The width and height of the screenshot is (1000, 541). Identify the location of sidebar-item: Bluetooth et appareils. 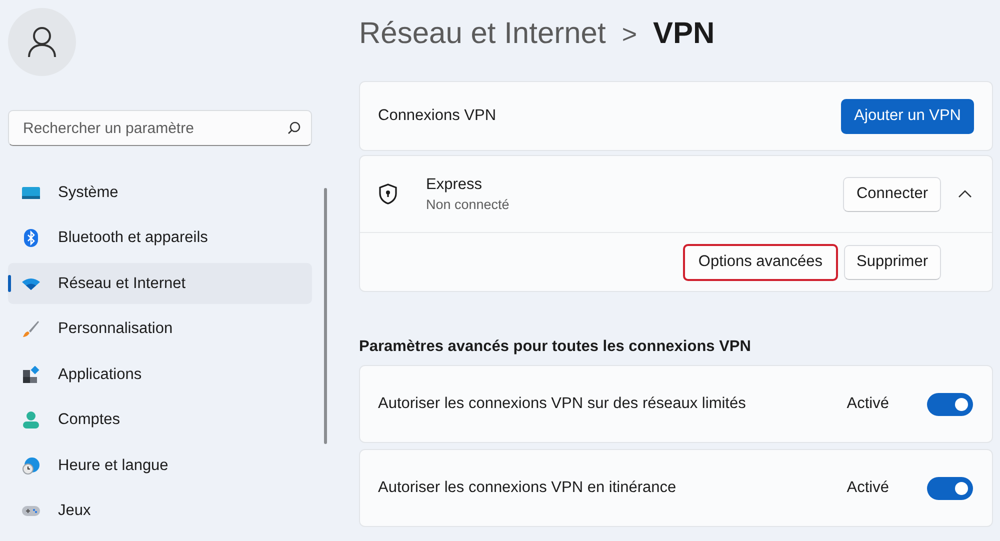
(160, 238).